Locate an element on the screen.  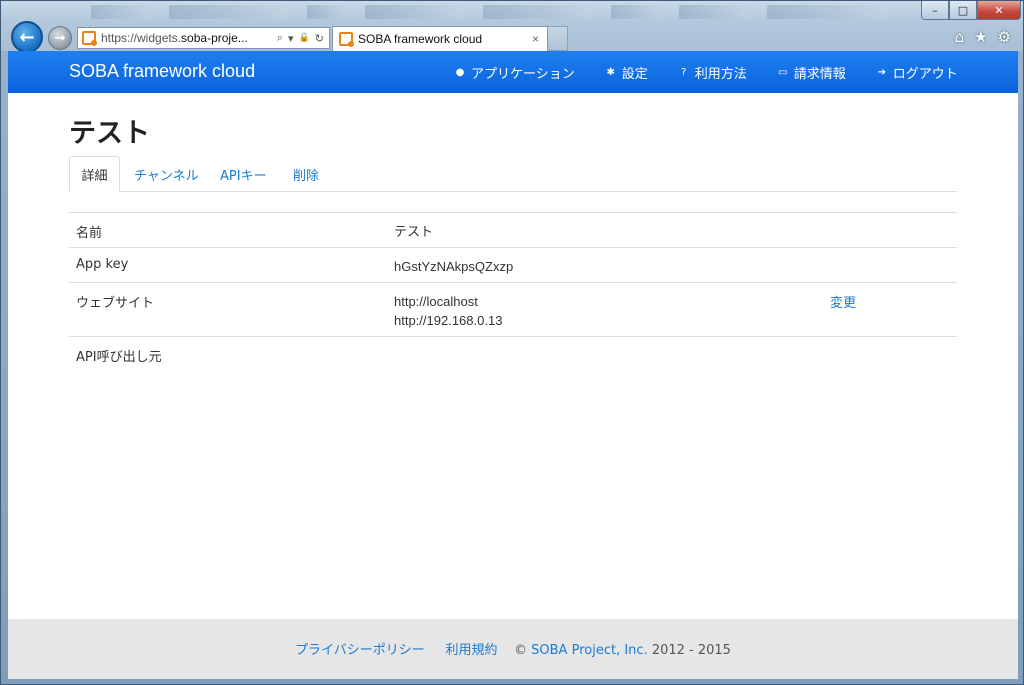
table-row: API呼び出し元 is located at coordinates (513, 357).